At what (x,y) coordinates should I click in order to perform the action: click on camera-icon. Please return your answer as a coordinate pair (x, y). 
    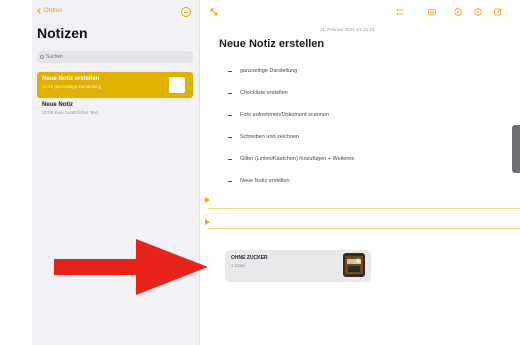
    Looking at the image, I should click on (432, 12).